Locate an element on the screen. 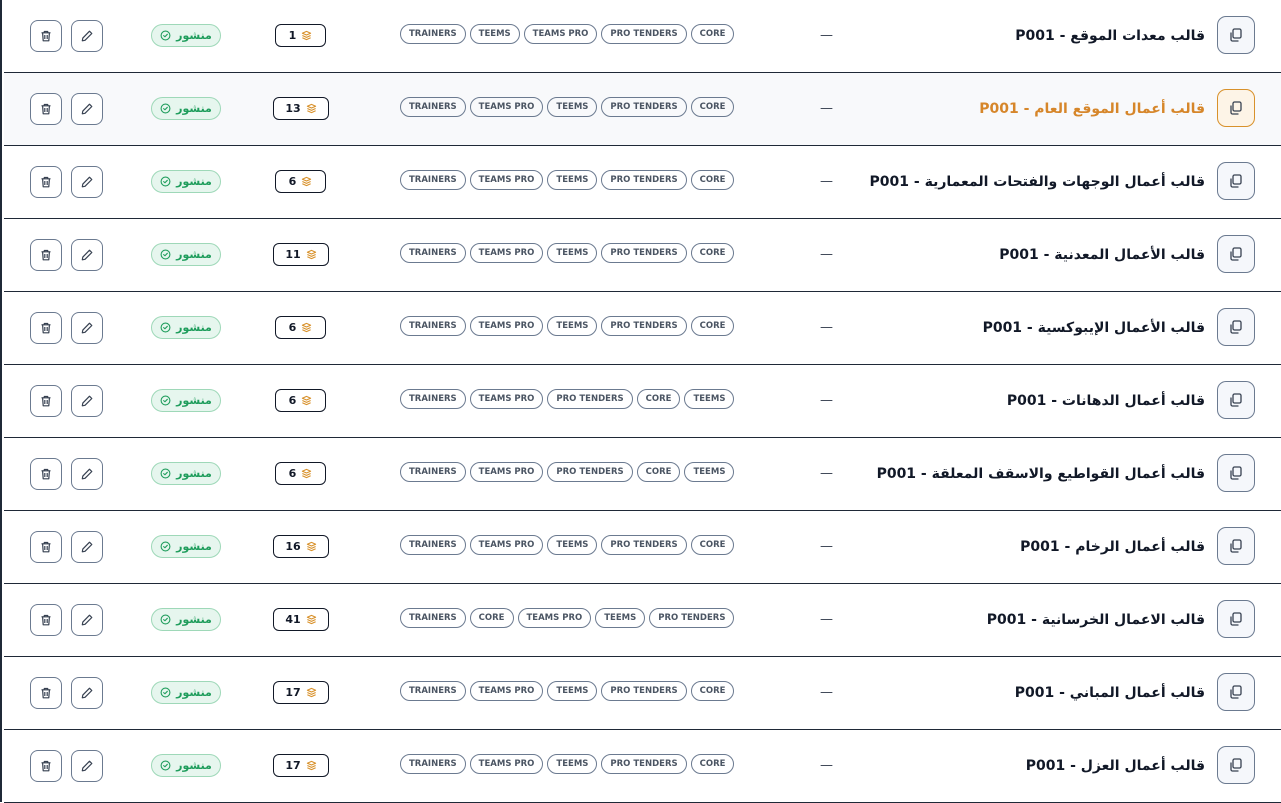  items-count-value: 13 is located at coordinates (293, 108).